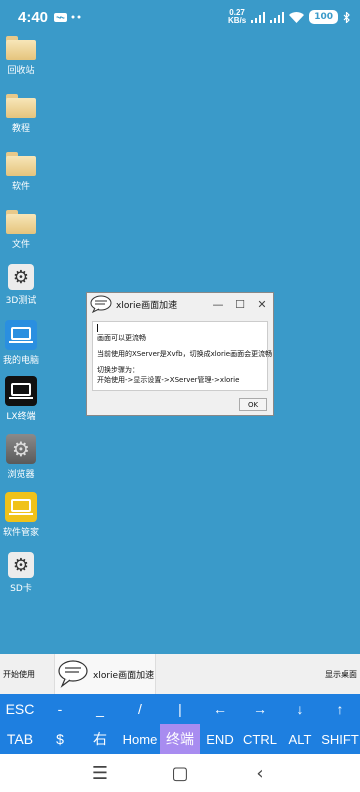 The width and height of the screenshot is (360, 792). Describe the element at coordinates (260, 709) in the screenshot. I see `key-right-arrow: →` at that location.